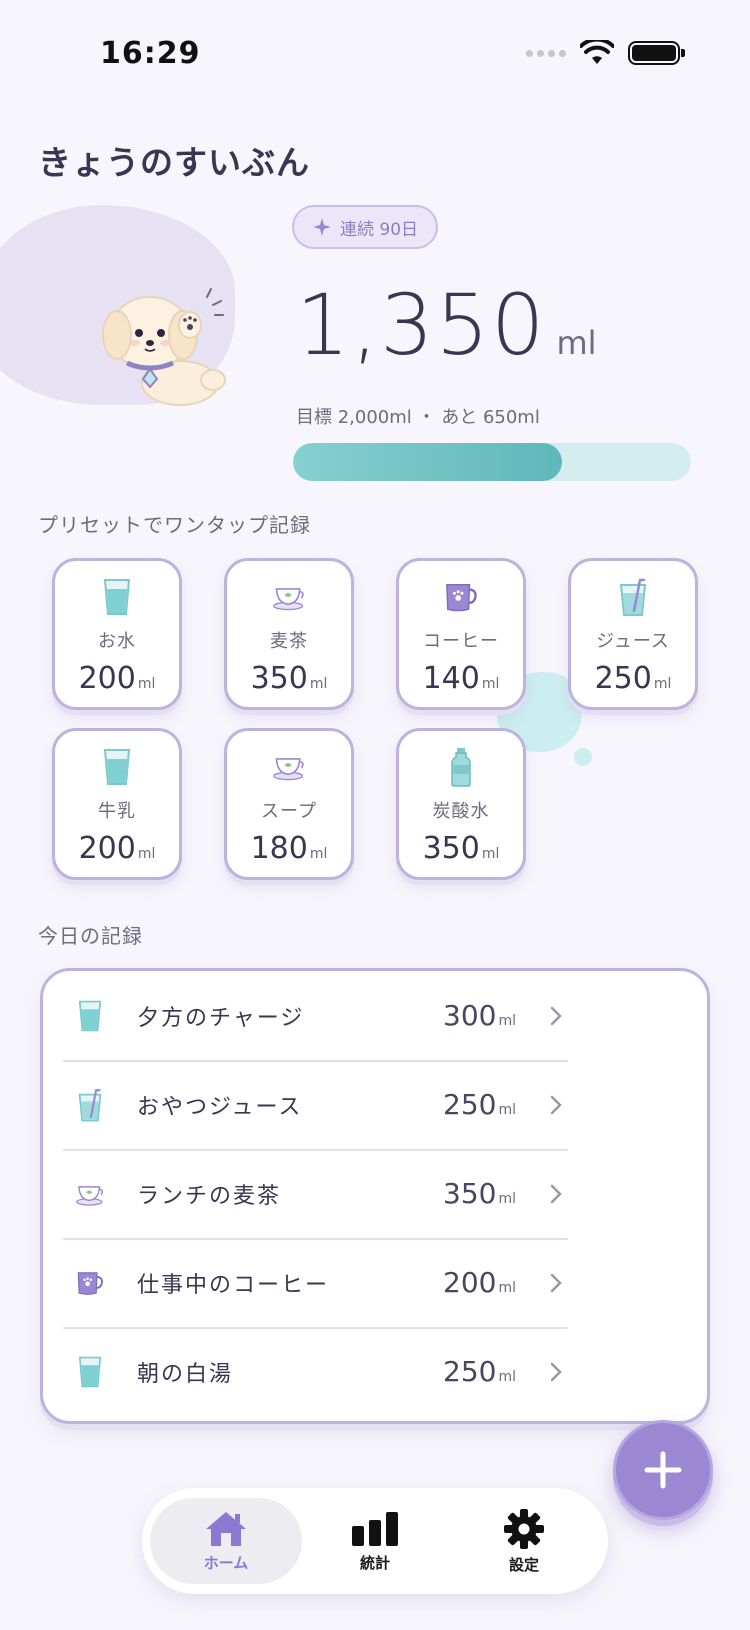 This screenshot has width=750, height=1630. What do you see at coordinates (174, 162) in the screenshot?
I see `page-title: きょうのすいぶん` at bounding box center [174, 162].